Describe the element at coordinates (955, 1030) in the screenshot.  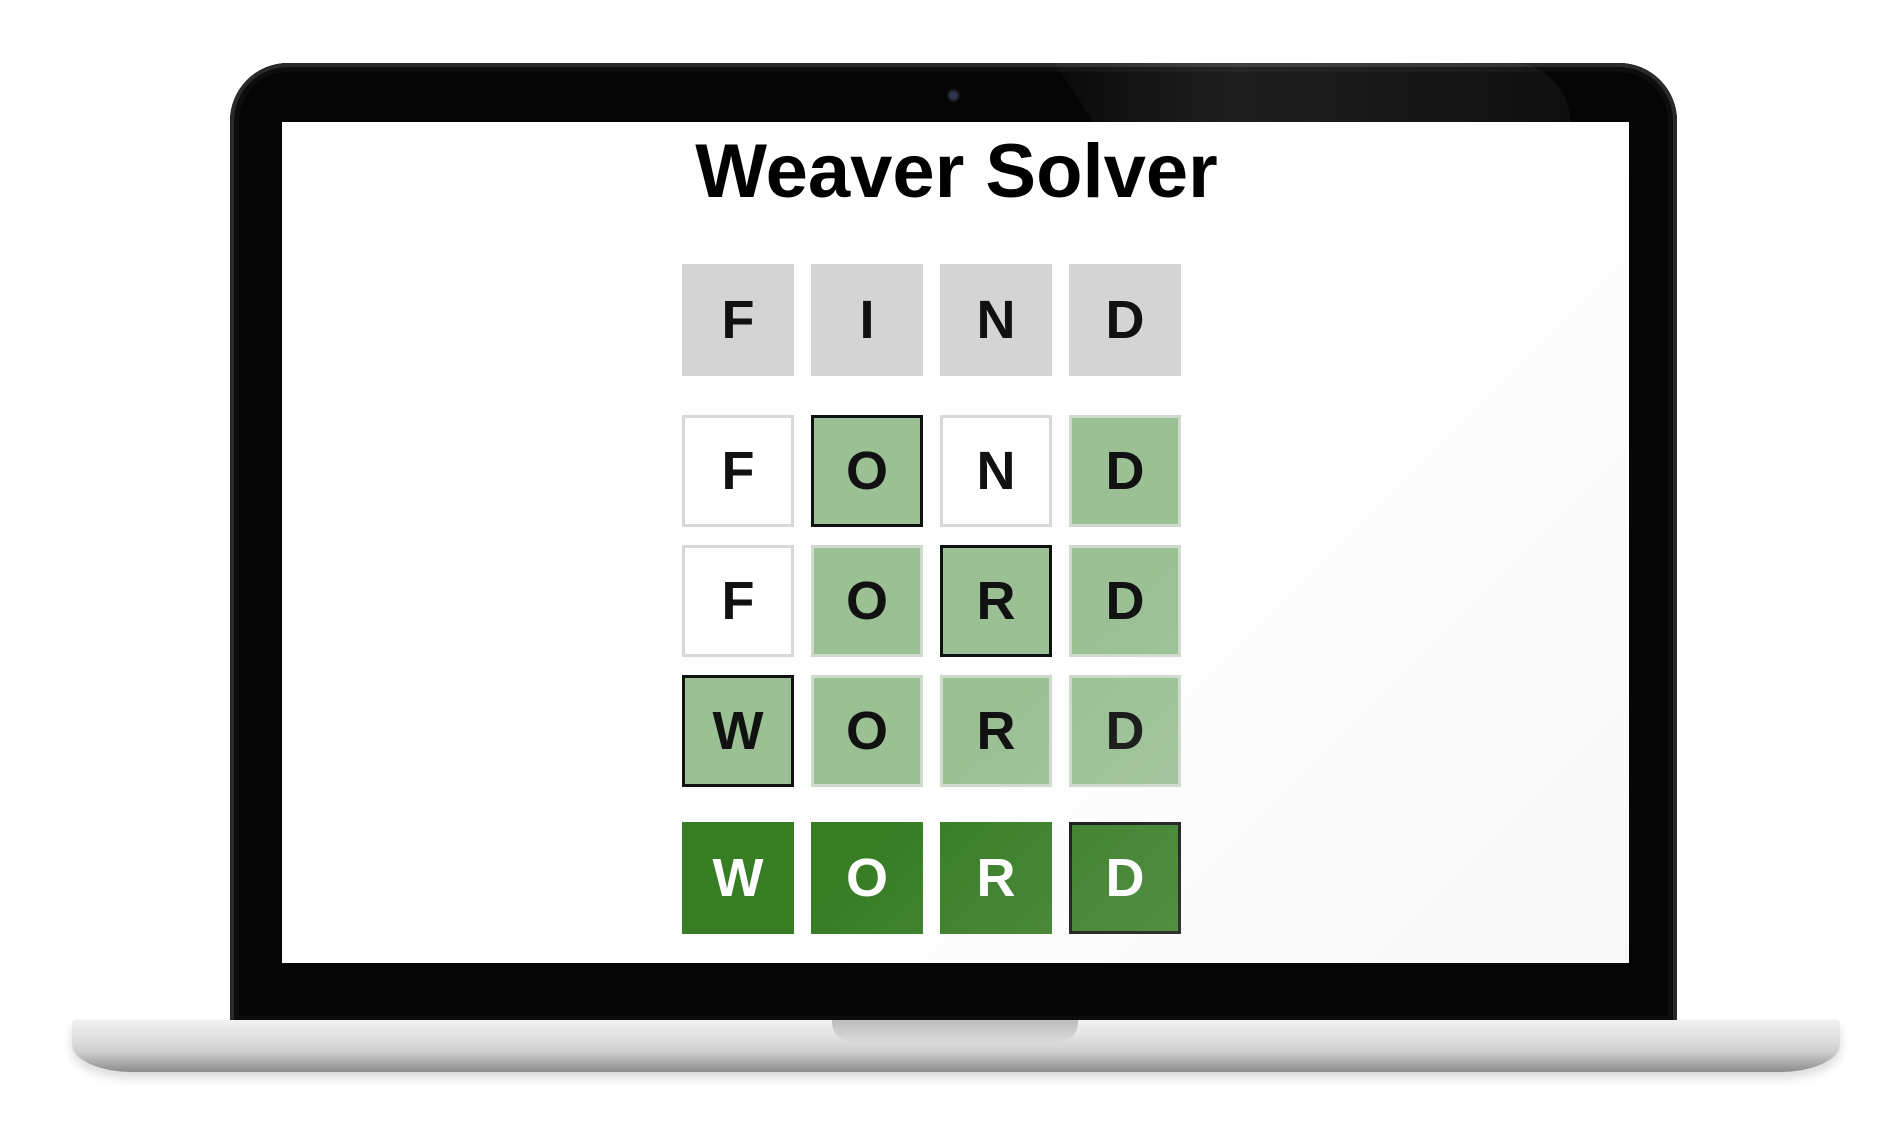
I see `laptop-hinge-notch` at that location.